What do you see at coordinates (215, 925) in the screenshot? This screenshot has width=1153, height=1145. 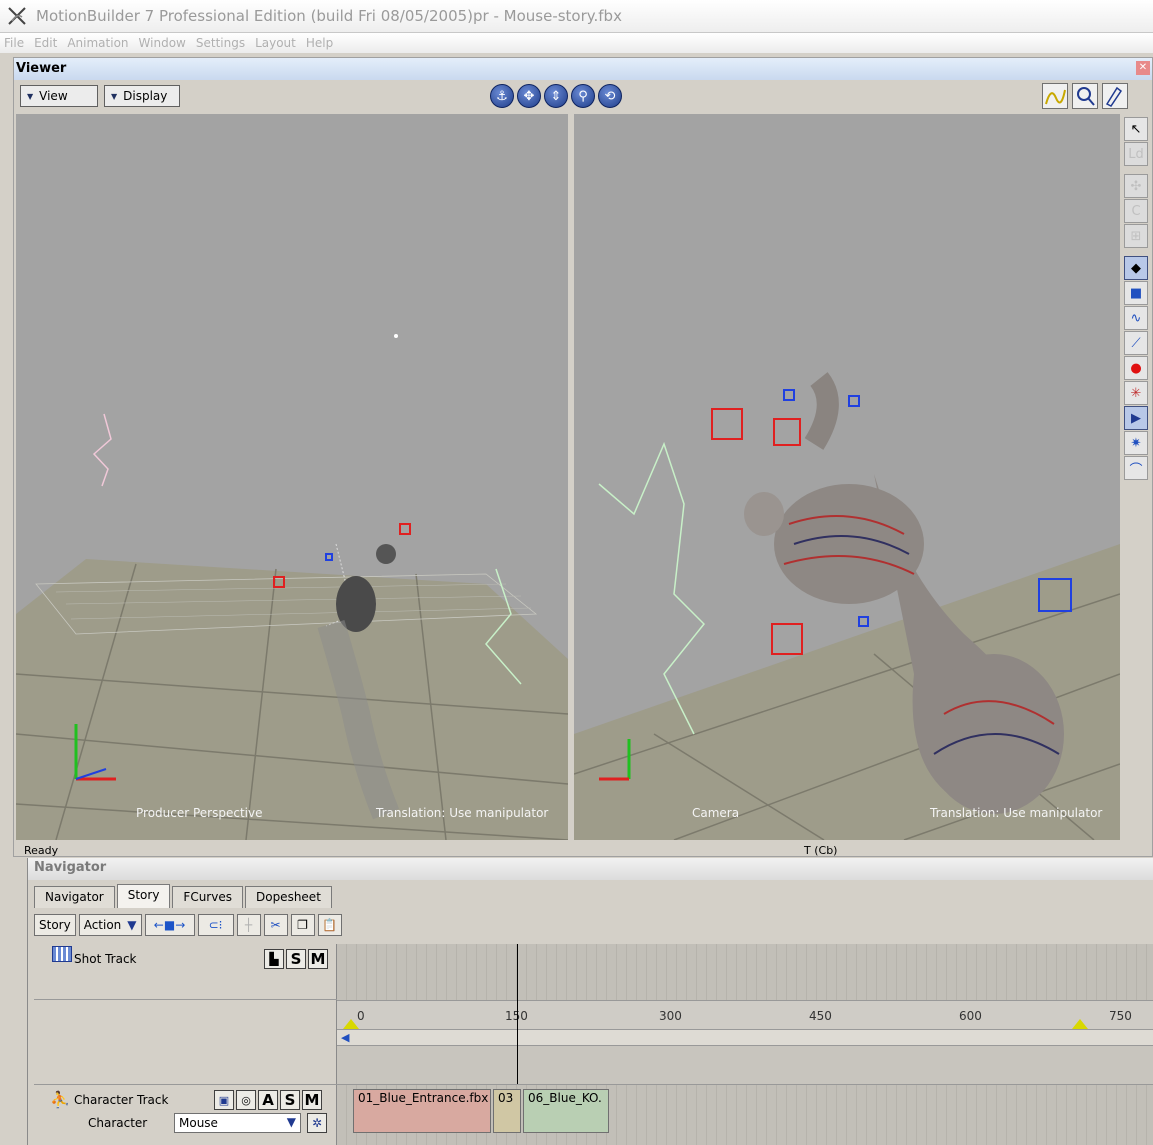 I see `magnet-icon: ⊂⁝` at bounding box center [215, 925].